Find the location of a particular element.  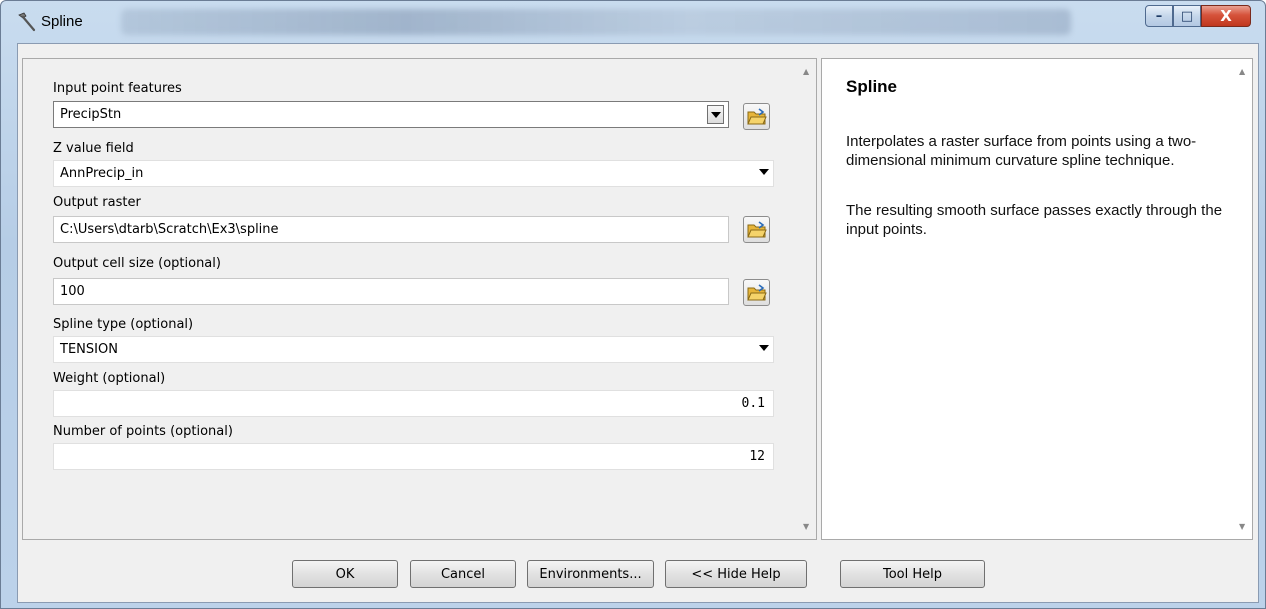

weight-label: Weight (optional) is located at coordinates (109, 378).